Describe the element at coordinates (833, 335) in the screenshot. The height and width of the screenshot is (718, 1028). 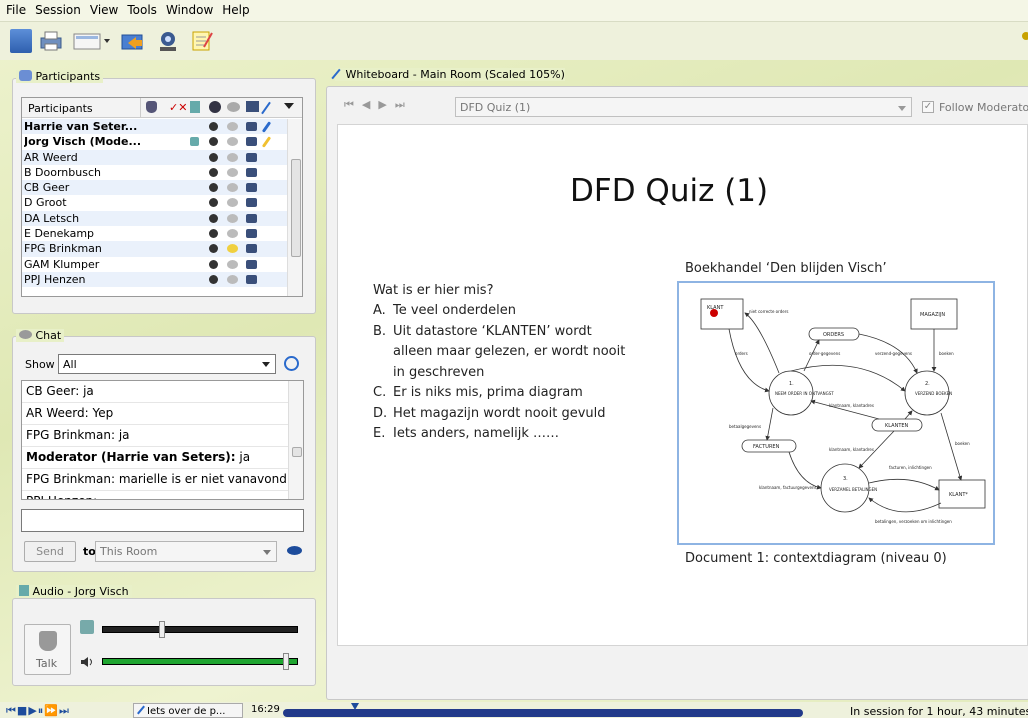
I see `dfd-text: ORDERS` at that location.